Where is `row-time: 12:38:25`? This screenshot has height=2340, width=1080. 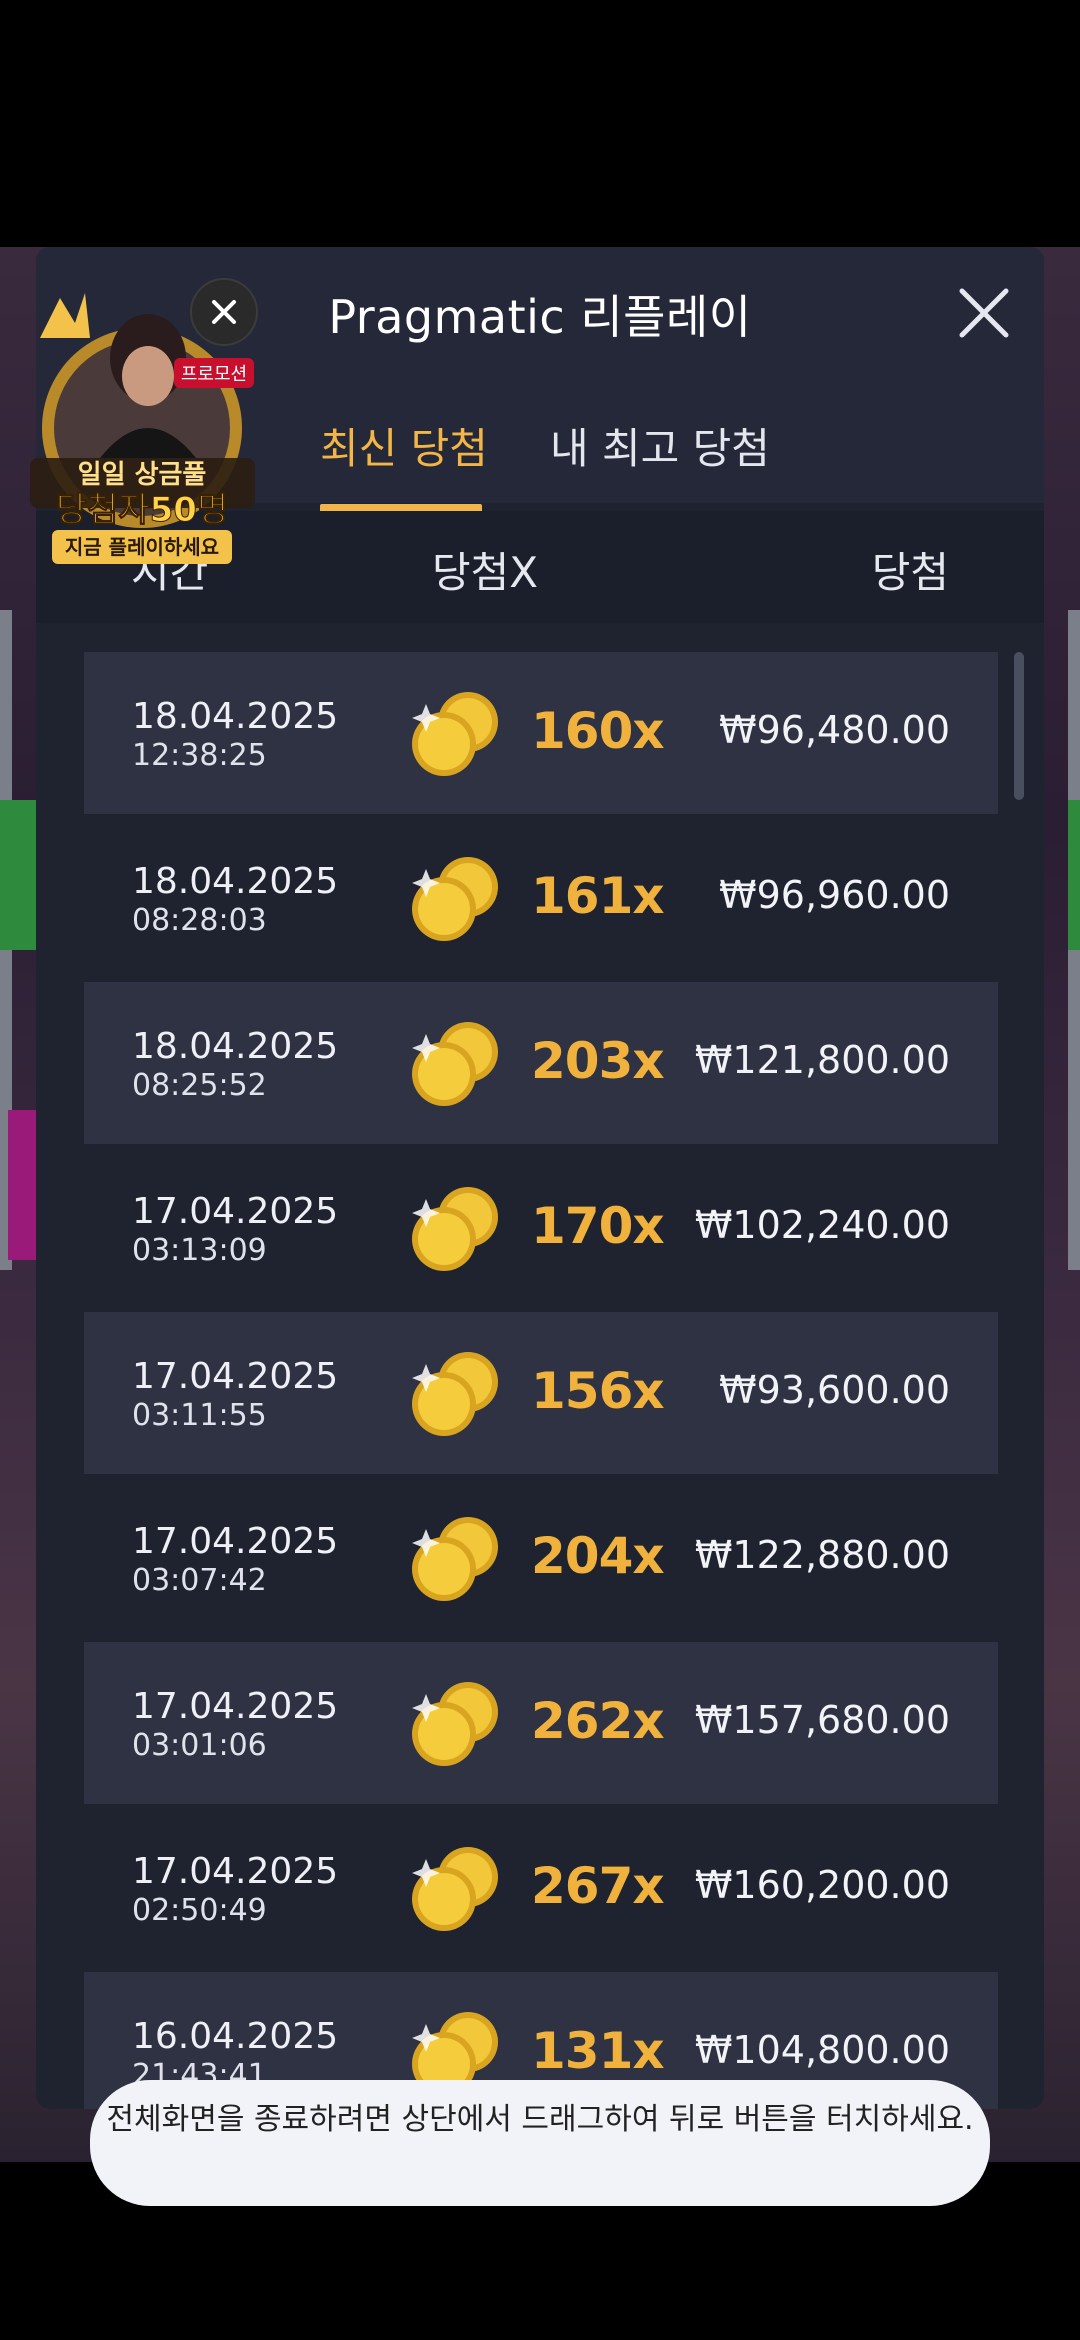 row-time: 12:38:25 is located at coordinates (199, 755).